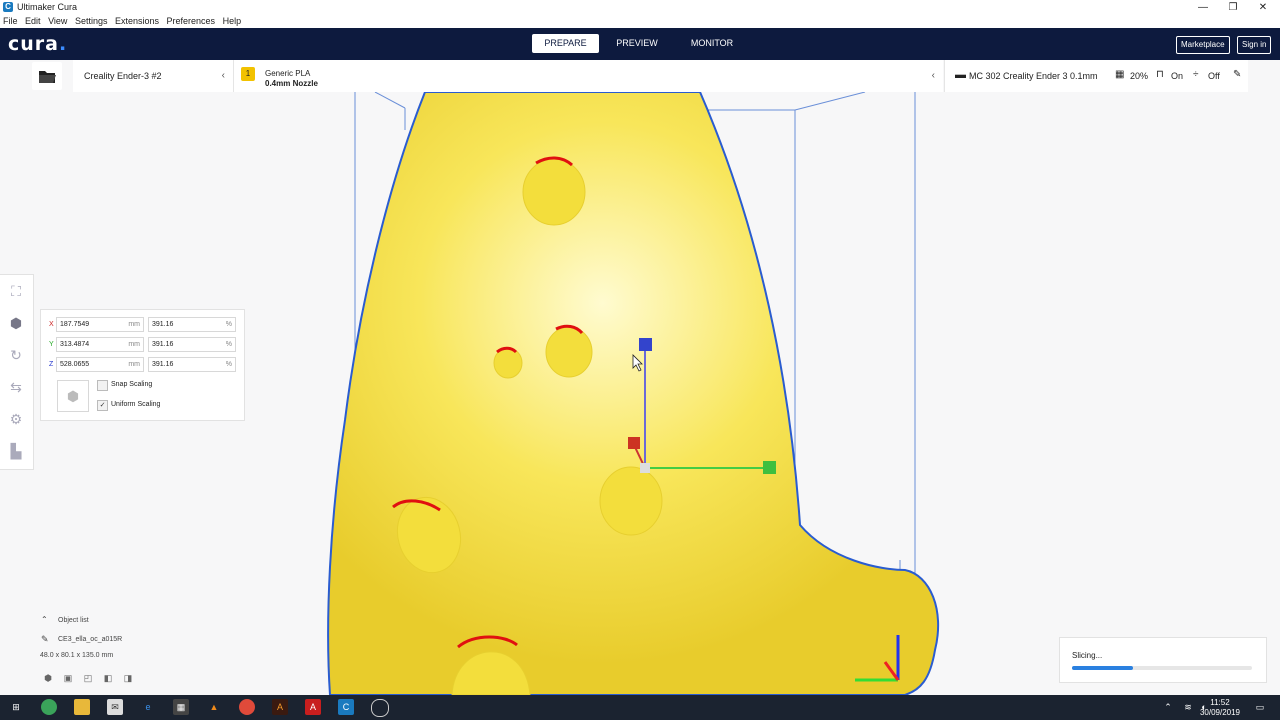 Image resolution: width=1280 pixels, height=720 pixels. What do you see at coordinates (90, 639) in the screenshot?
I see `object-filename: CE3_ella_oc_a015R` at bounding box center [90, 639].